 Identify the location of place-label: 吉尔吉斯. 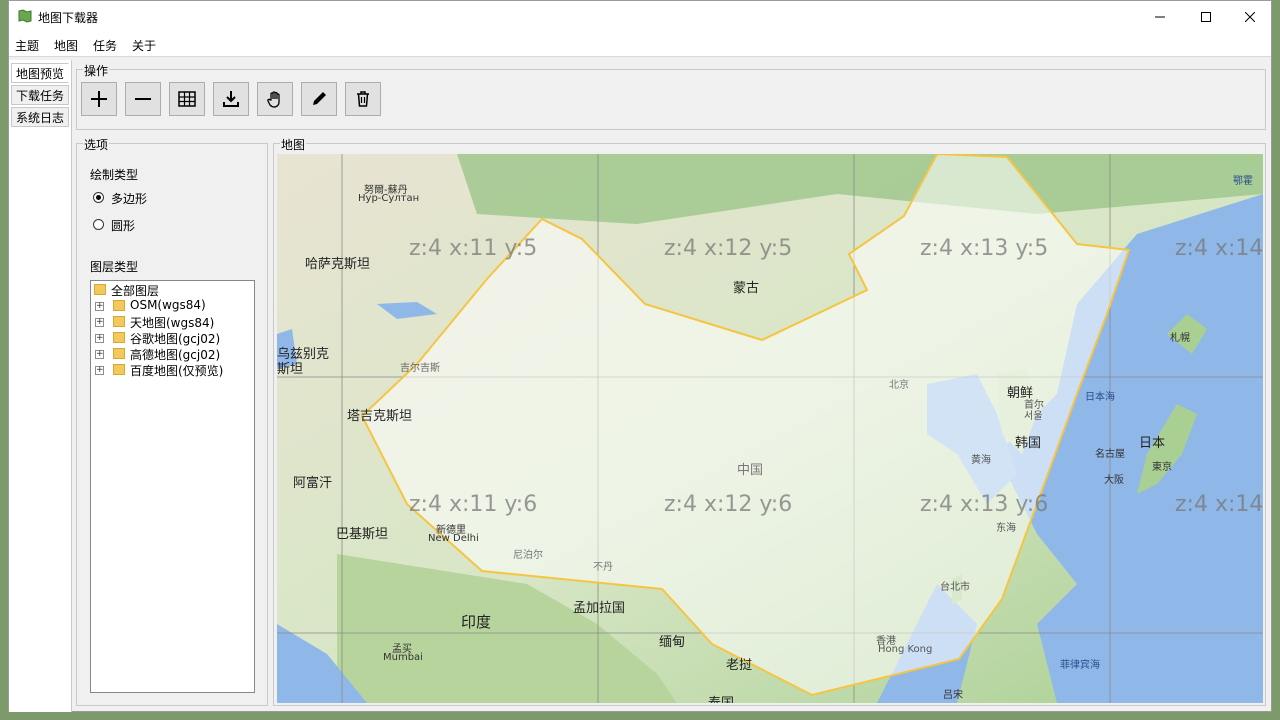
(420, 368).